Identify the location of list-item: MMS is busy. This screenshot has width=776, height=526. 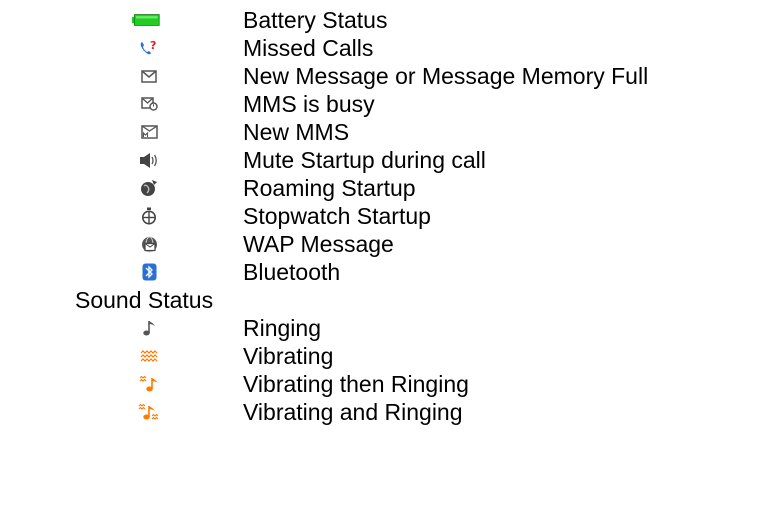
(388, 104).